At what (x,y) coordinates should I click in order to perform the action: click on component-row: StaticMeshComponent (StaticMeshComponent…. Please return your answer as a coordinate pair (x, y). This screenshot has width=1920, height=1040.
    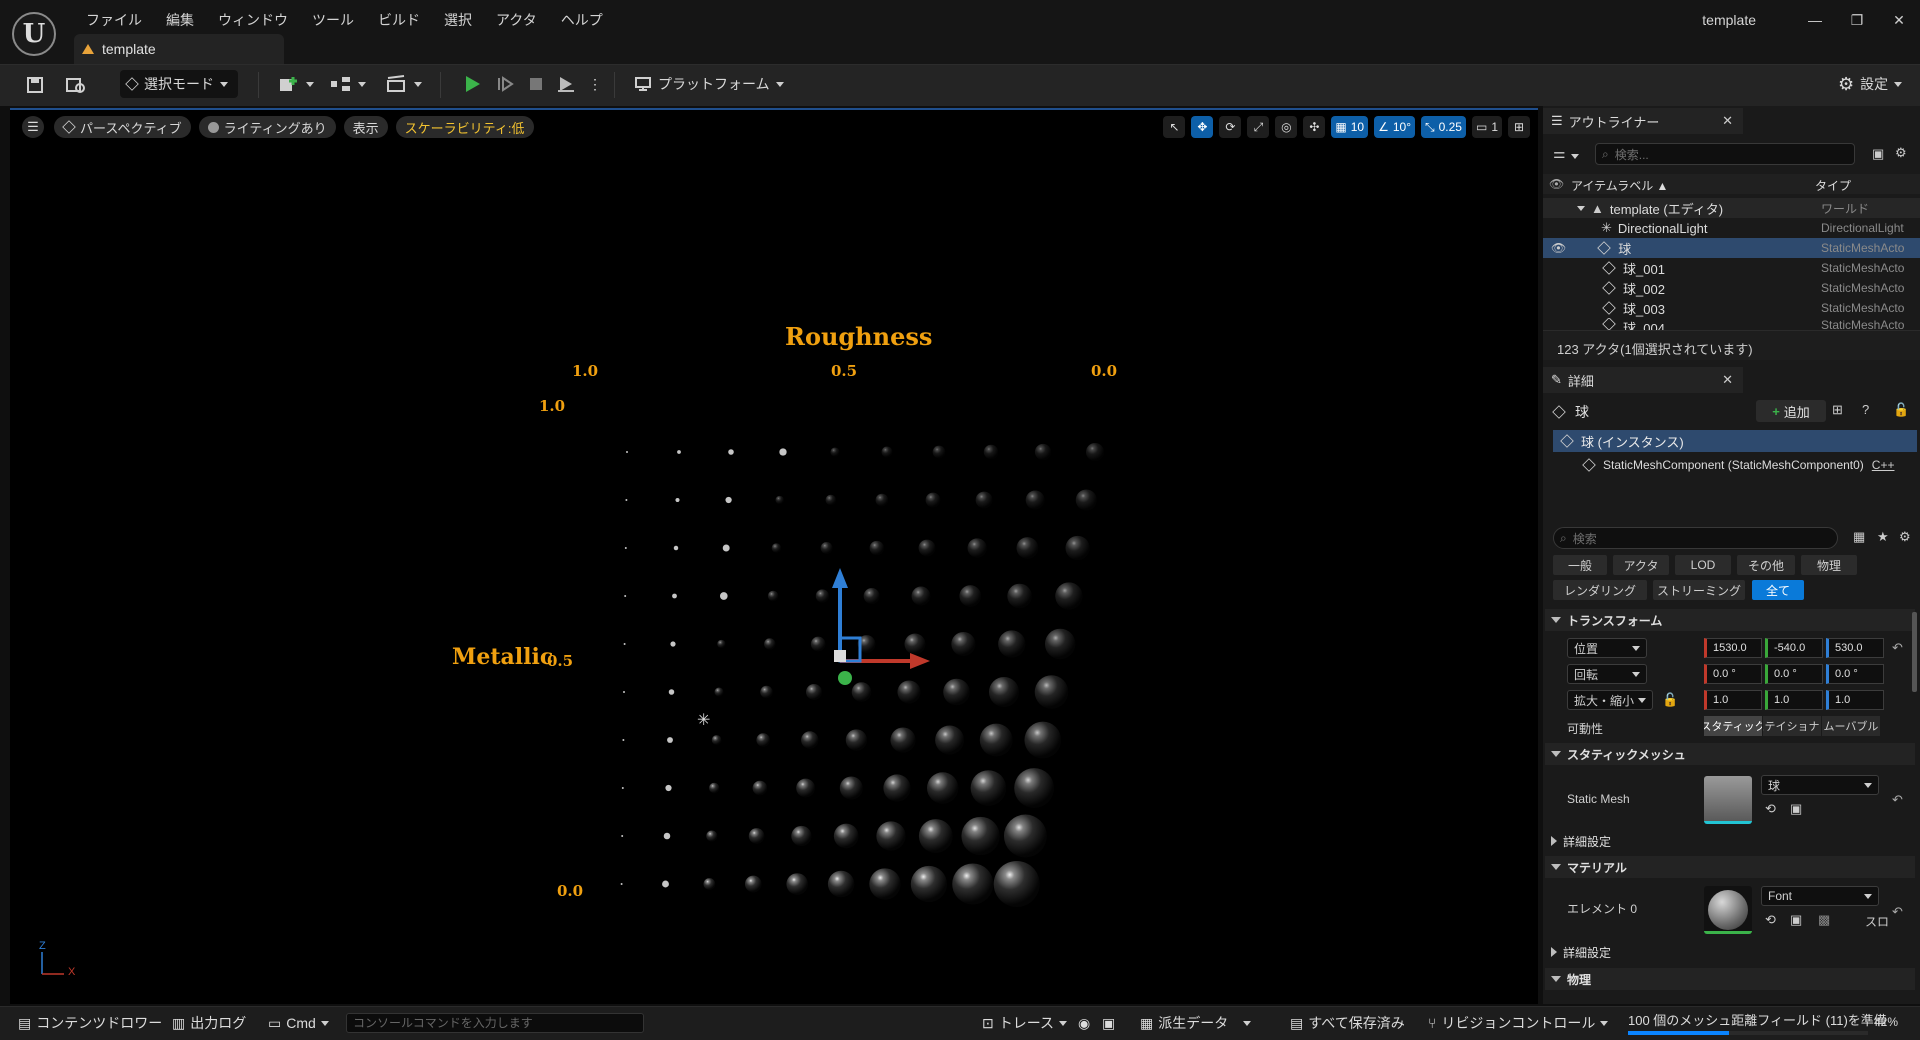
    Looking at the image, I should click on (1738, 465).